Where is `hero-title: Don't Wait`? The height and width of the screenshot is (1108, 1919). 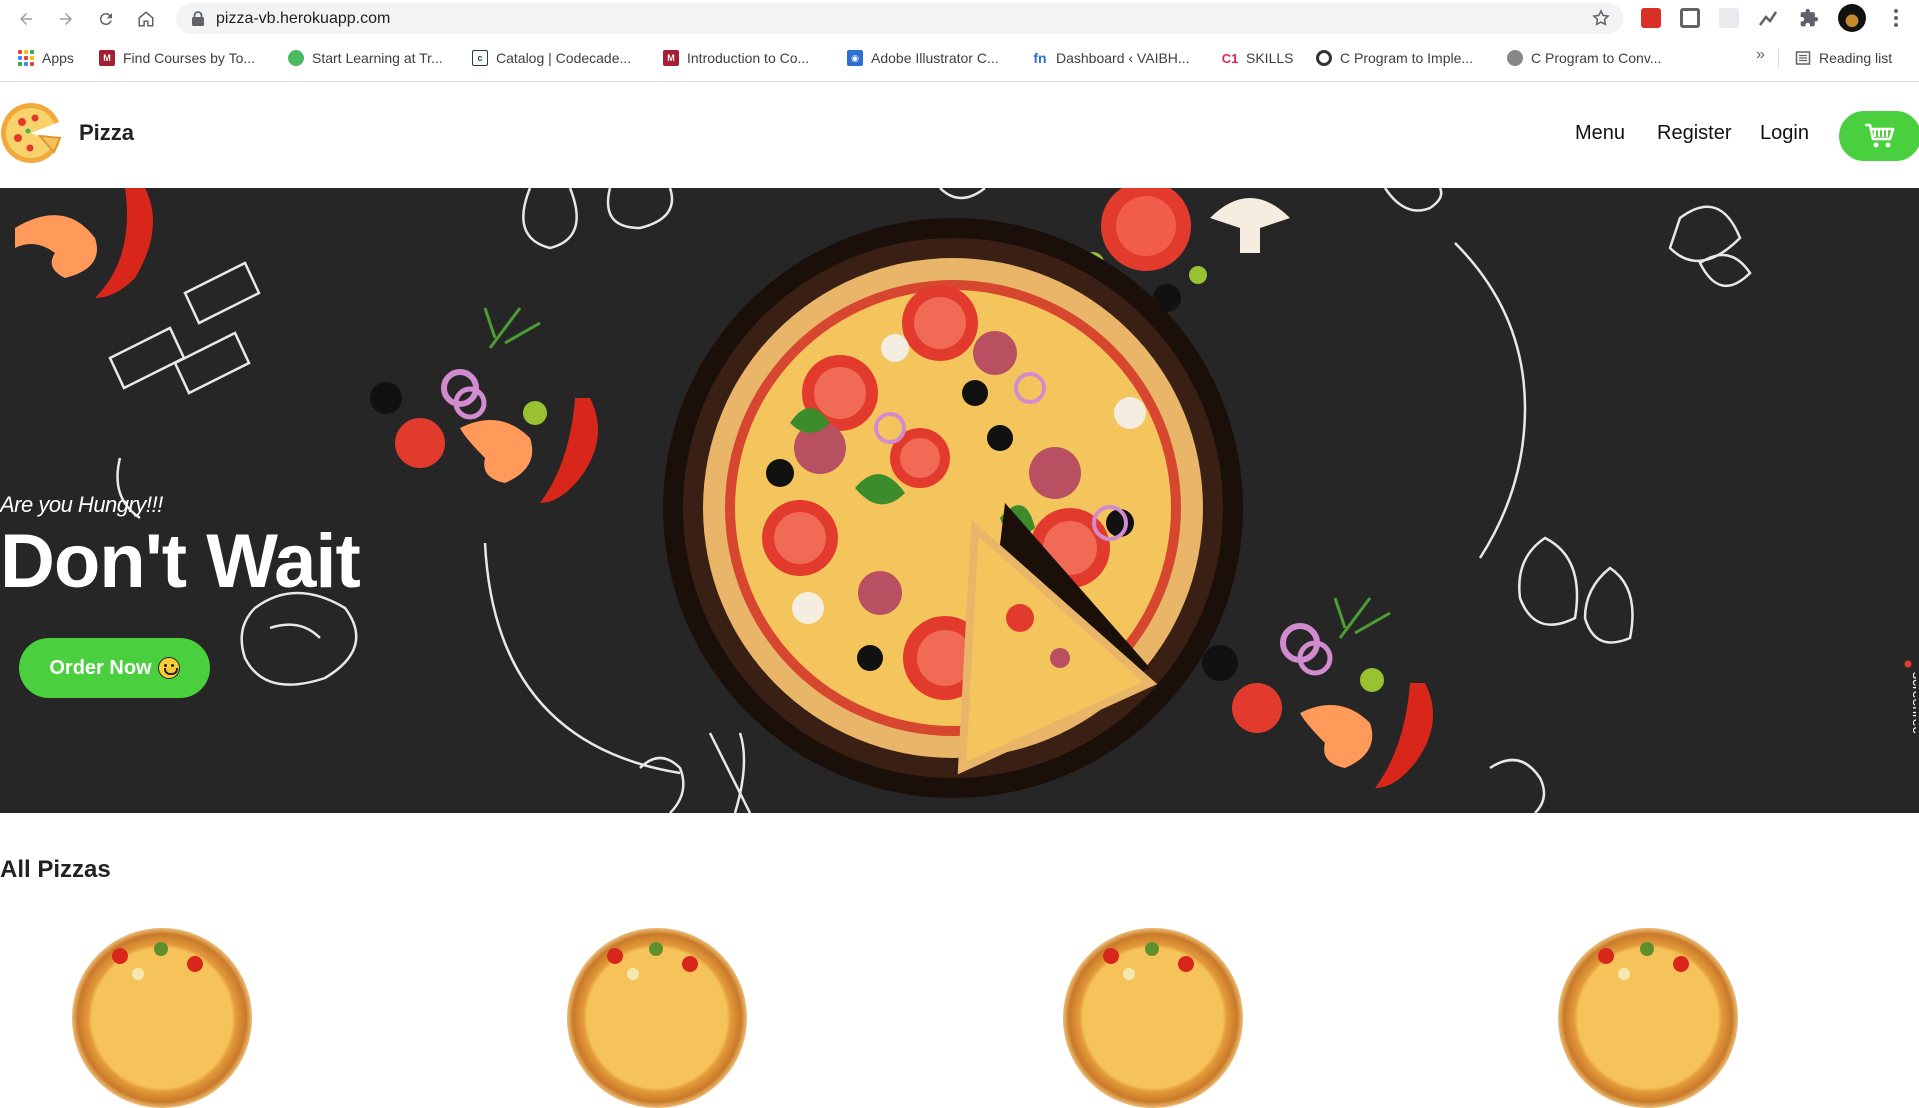
hero-title: Don't Wait is located at coordinates (180, 561).